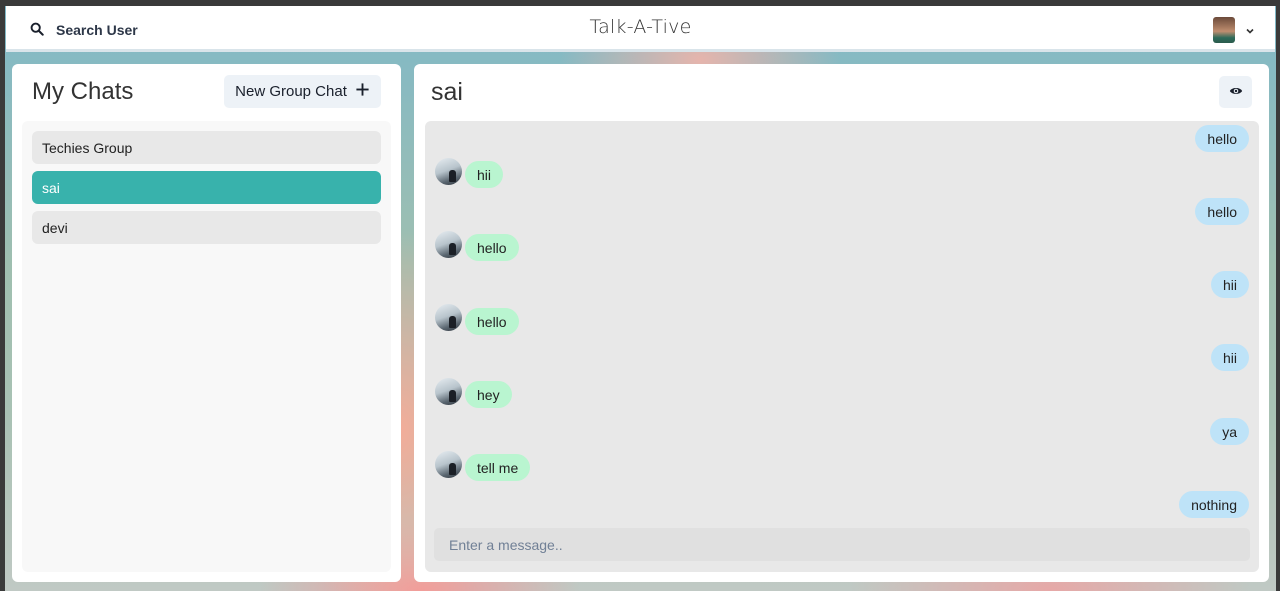  Describe the element at coordinates (206, 227) in the screenshot. I see `chat-item-devi: devi` at that location.